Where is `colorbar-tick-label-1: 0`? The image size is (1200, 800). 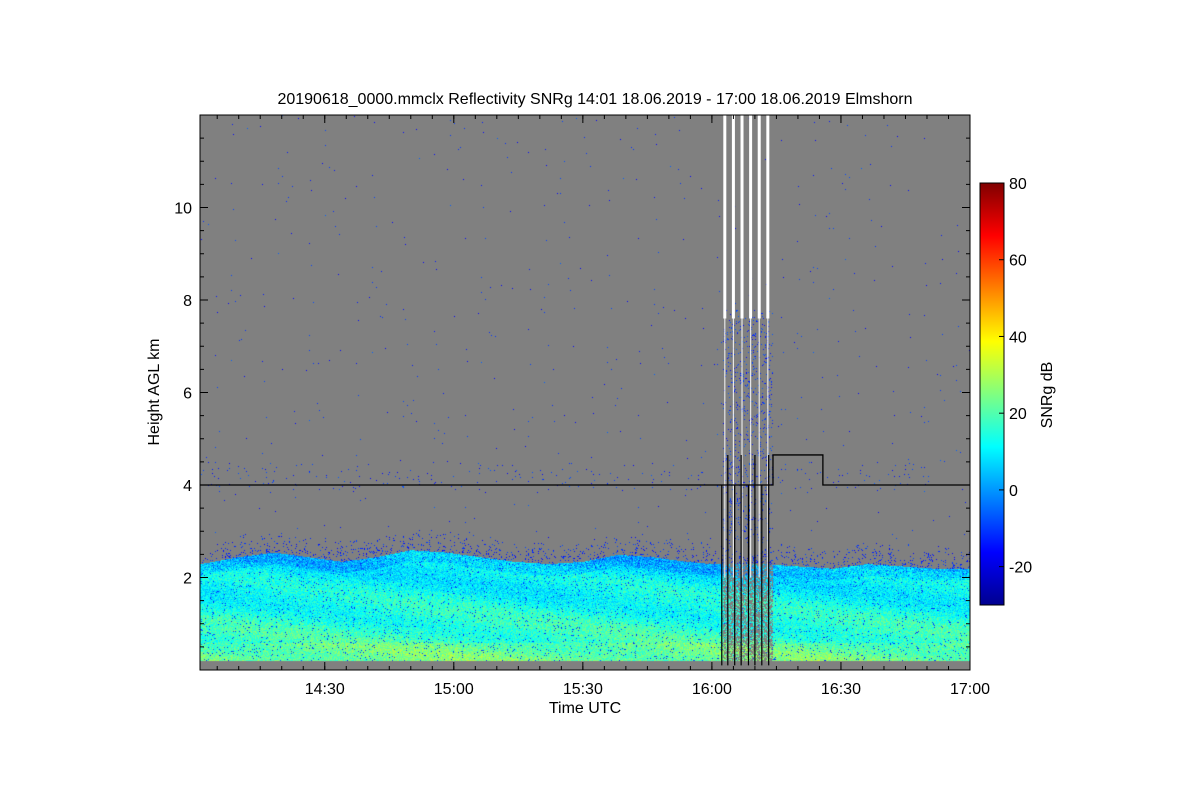
colorbar-tick-label-1: 0 is located at coordinates (1013, 491).